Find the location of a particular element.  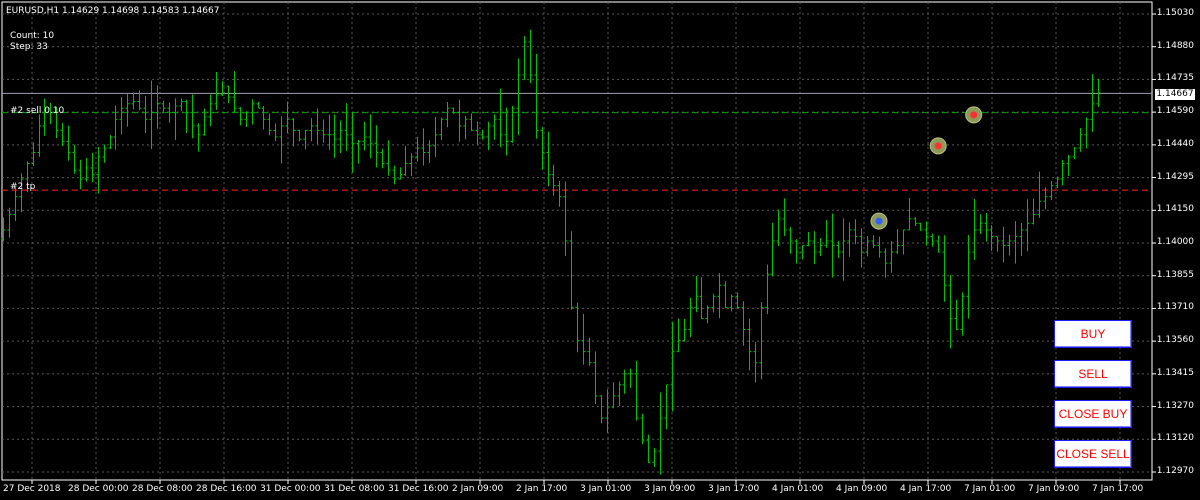

price-tick-label: 1.14295 is located at coordinates (1175, 176).